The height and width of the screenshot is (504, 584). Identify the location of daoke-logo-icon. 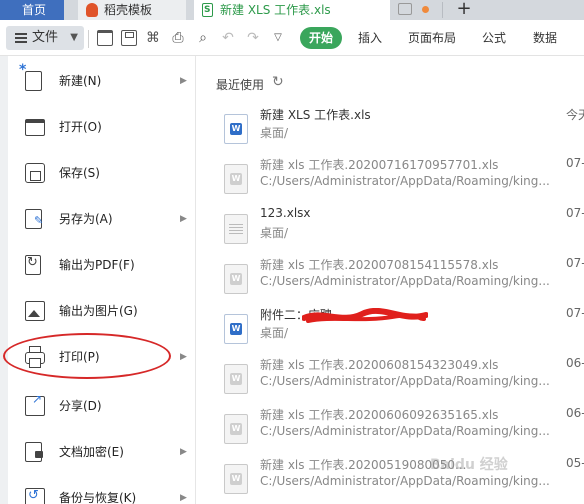
(92, 10).